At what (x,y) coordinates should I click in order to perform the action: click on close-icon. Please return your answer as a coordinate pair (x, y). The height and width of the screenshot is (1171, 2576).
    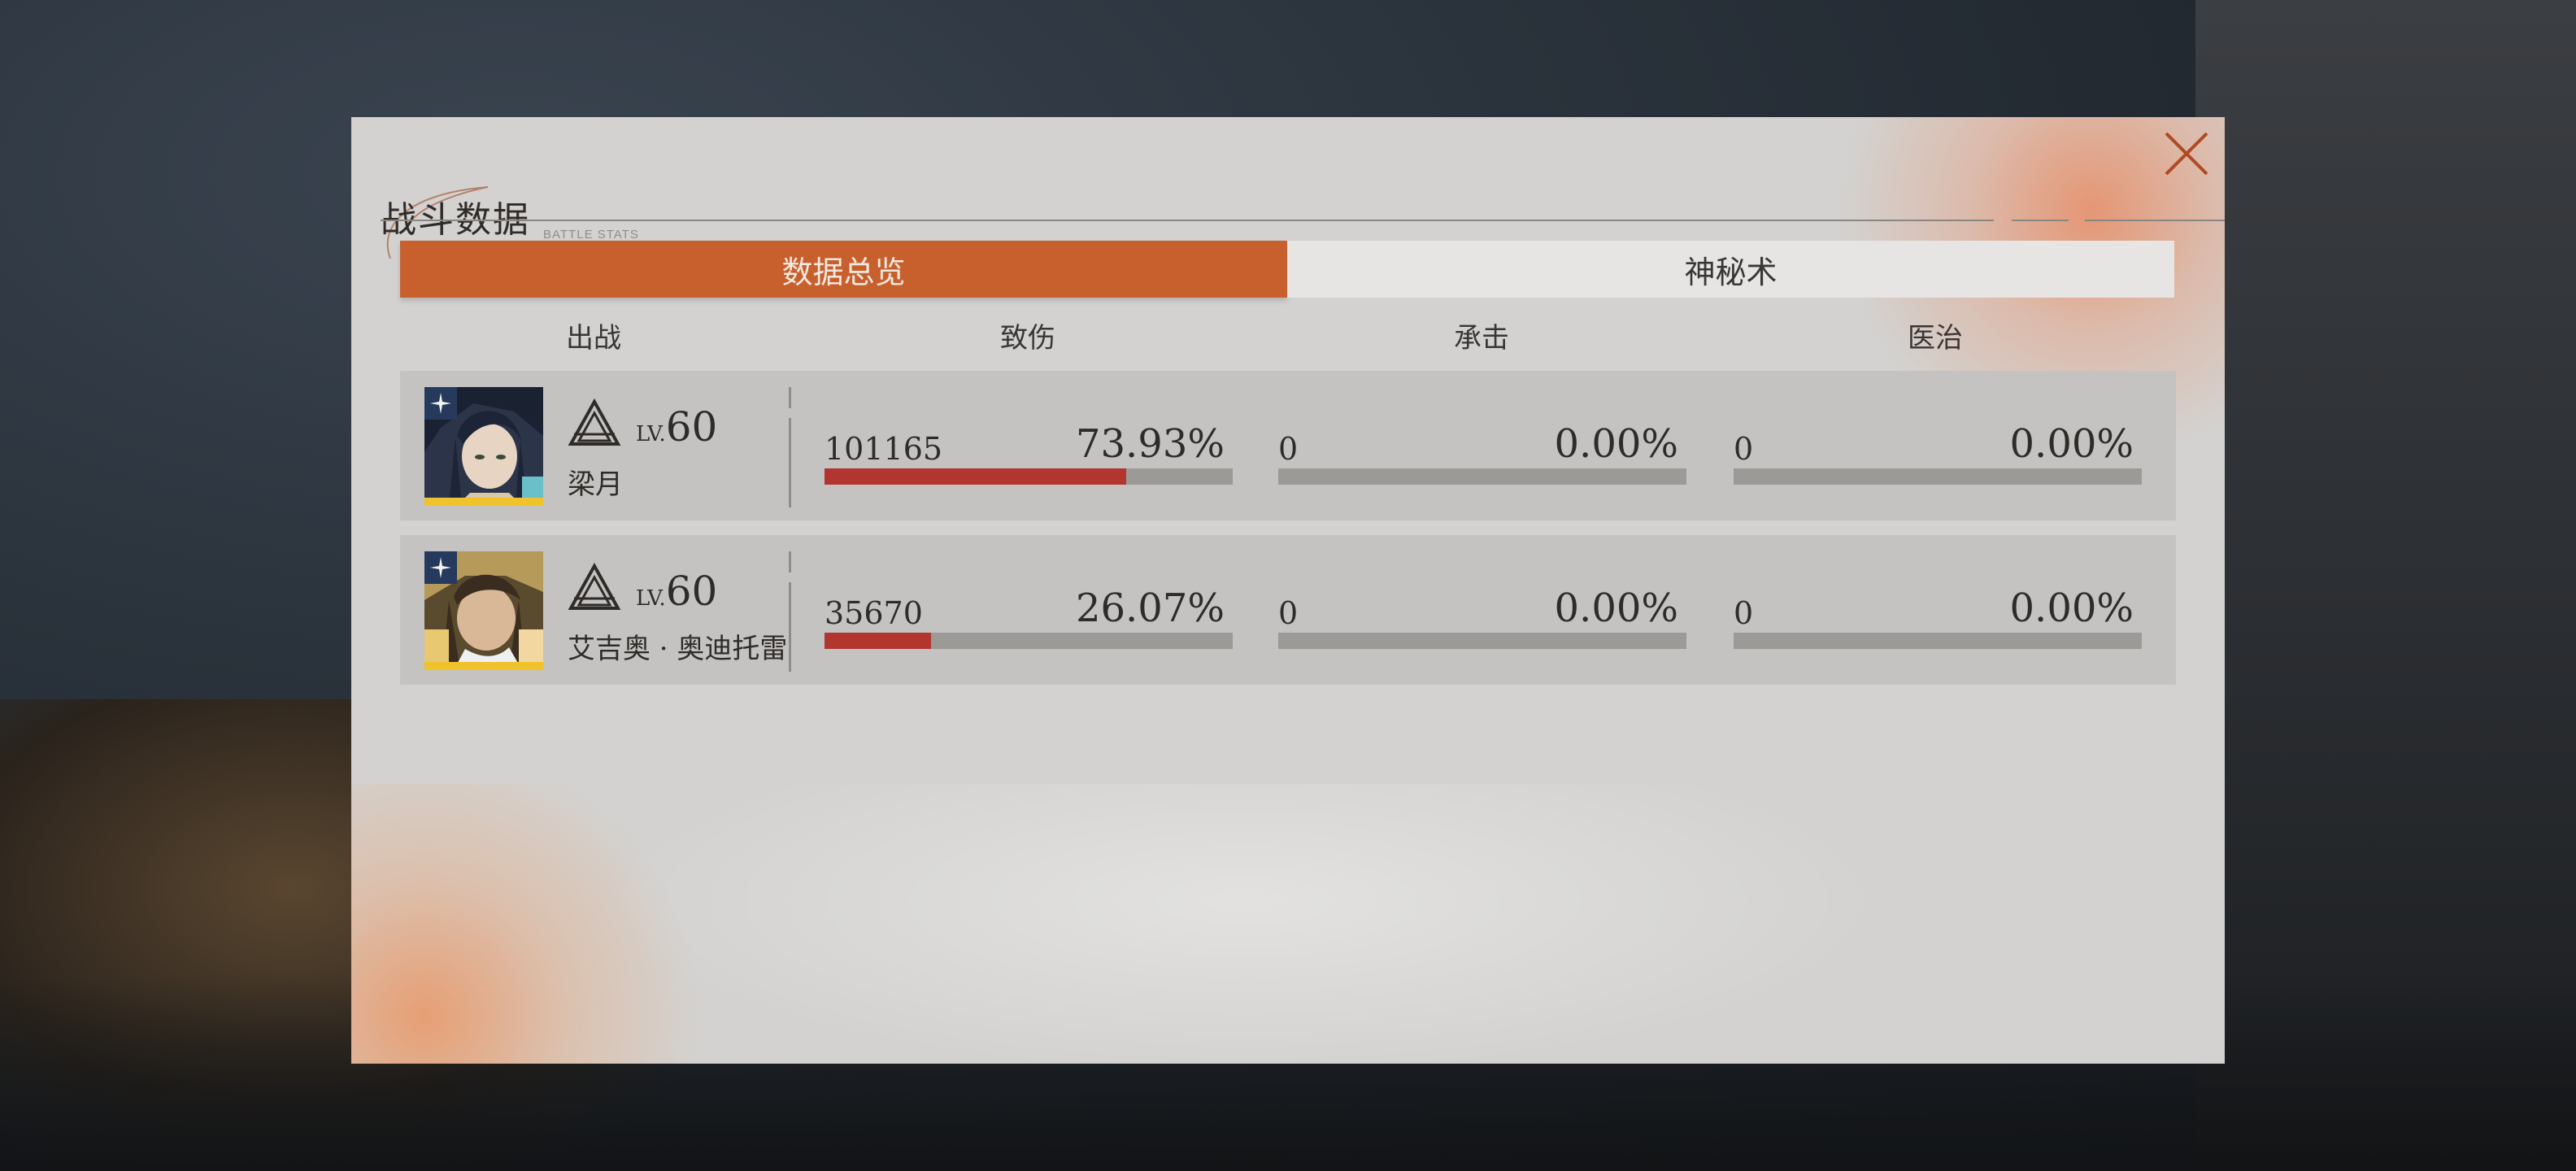
    Looking at the image, I should click on (2186, 154).